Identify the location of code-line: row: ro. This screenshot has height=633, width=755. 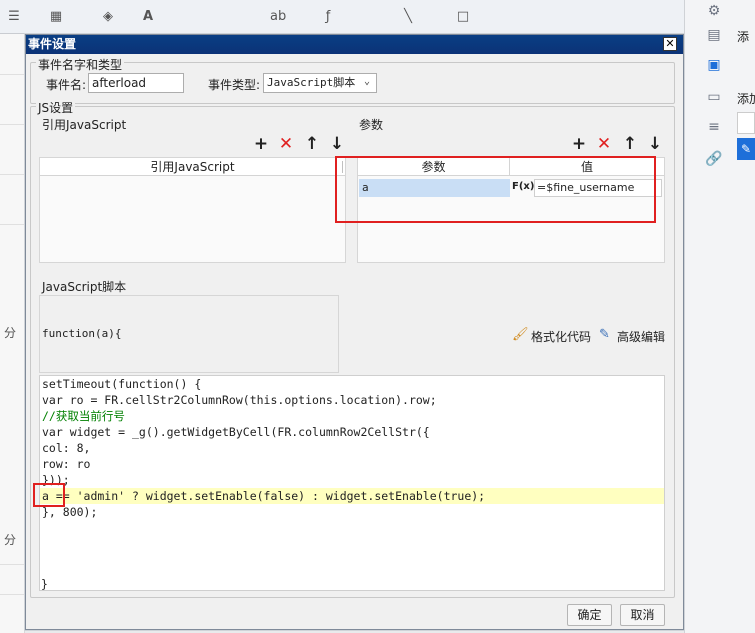
(66, 464).